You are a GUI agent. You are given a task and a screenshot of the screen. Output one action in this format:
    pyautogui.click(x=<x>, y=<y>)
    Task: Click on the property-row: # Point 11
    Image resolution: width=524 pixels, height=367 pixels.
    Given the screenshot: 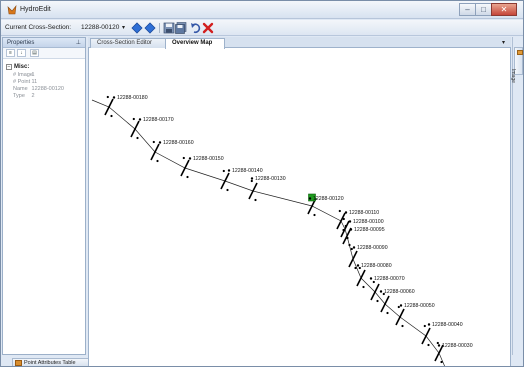 What is the action you would take?
    pyautogui.click(x=25, y=82)
    